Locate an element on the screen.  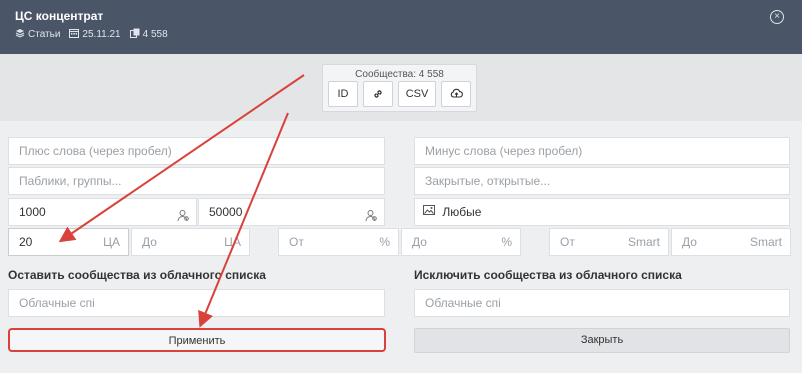
pct-to-placeholder: До is located at coordinates (419, 242).